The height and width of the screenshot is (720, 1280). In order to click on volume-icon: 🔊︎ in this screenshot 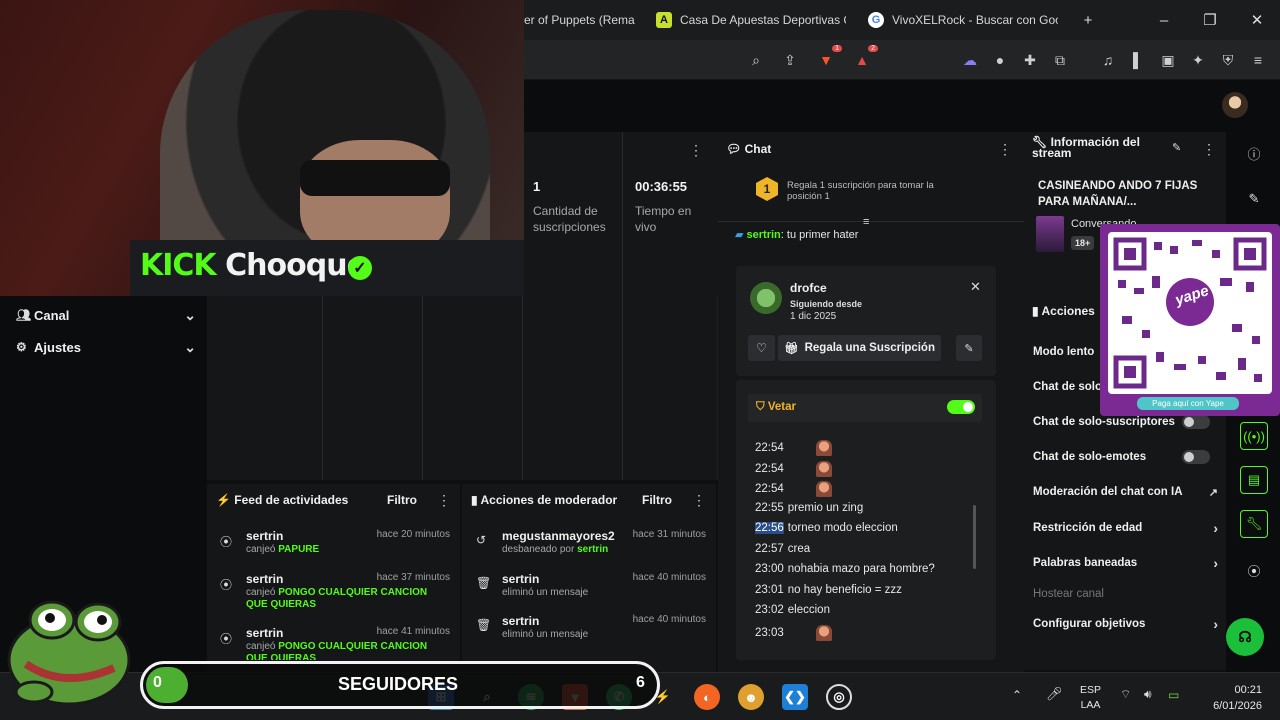, I will do `click(1148, 694)`.